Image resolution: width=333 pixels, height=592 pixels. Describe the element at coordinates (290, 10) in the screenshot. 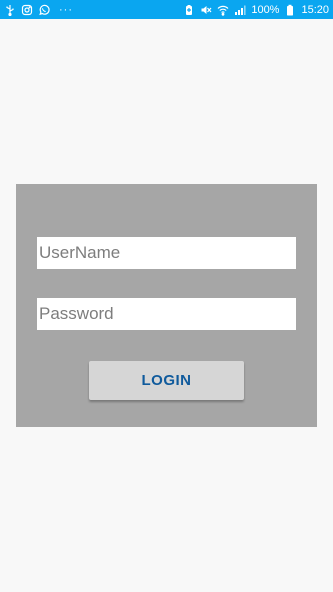

I see `battery-icon` at that location.